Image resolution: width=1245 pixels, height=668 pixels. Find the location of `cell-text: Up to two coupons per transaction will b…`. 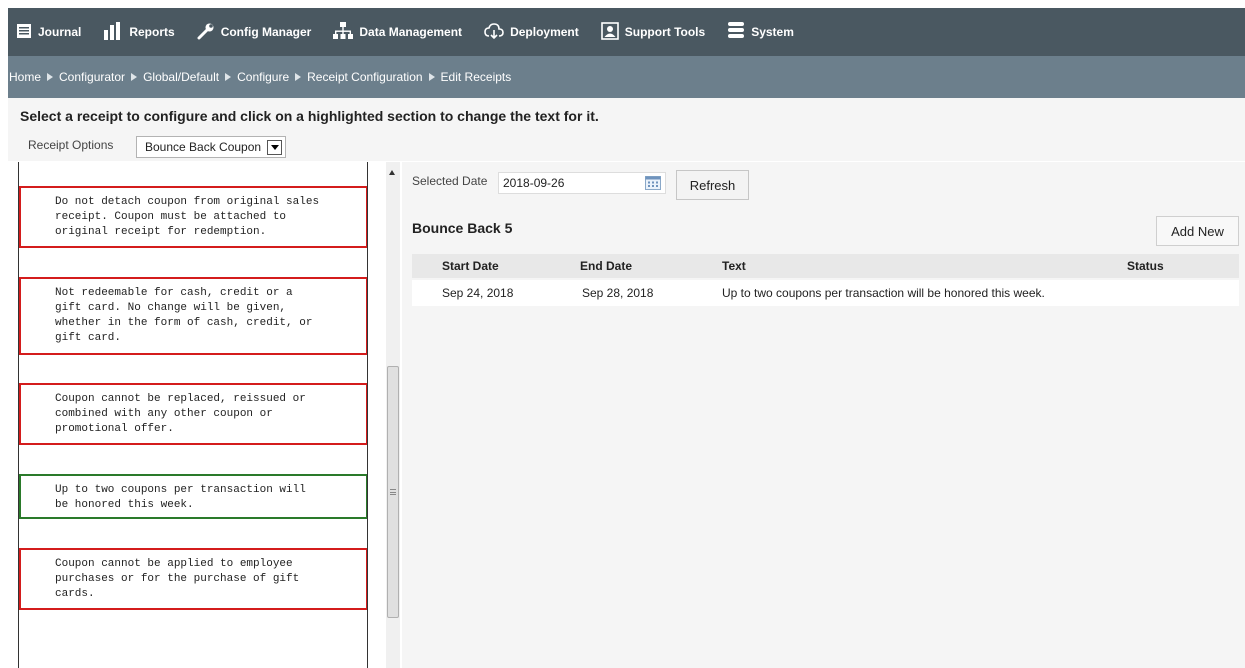

cell-text: Up to two coupons per transaction will b… is located at coordinates (883, 293).